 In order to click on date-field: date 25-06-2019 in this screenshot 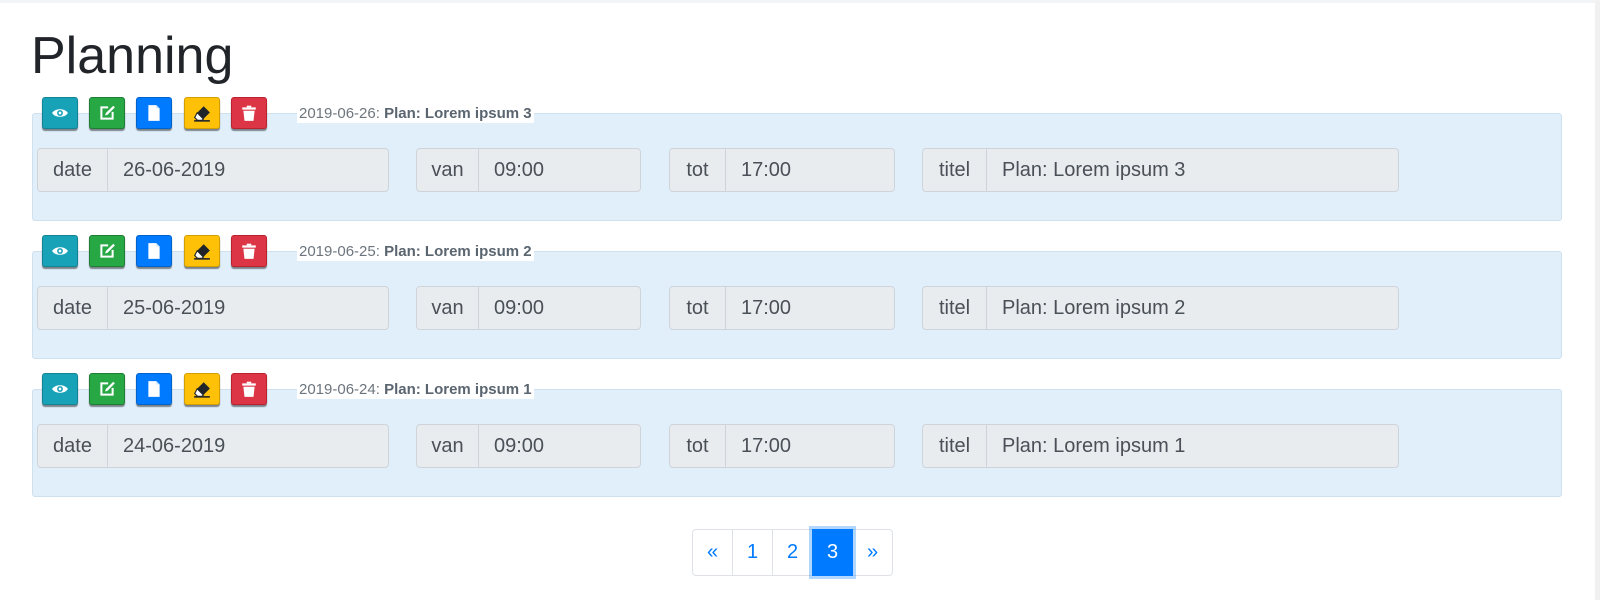, I will do `click(213, 308)`.